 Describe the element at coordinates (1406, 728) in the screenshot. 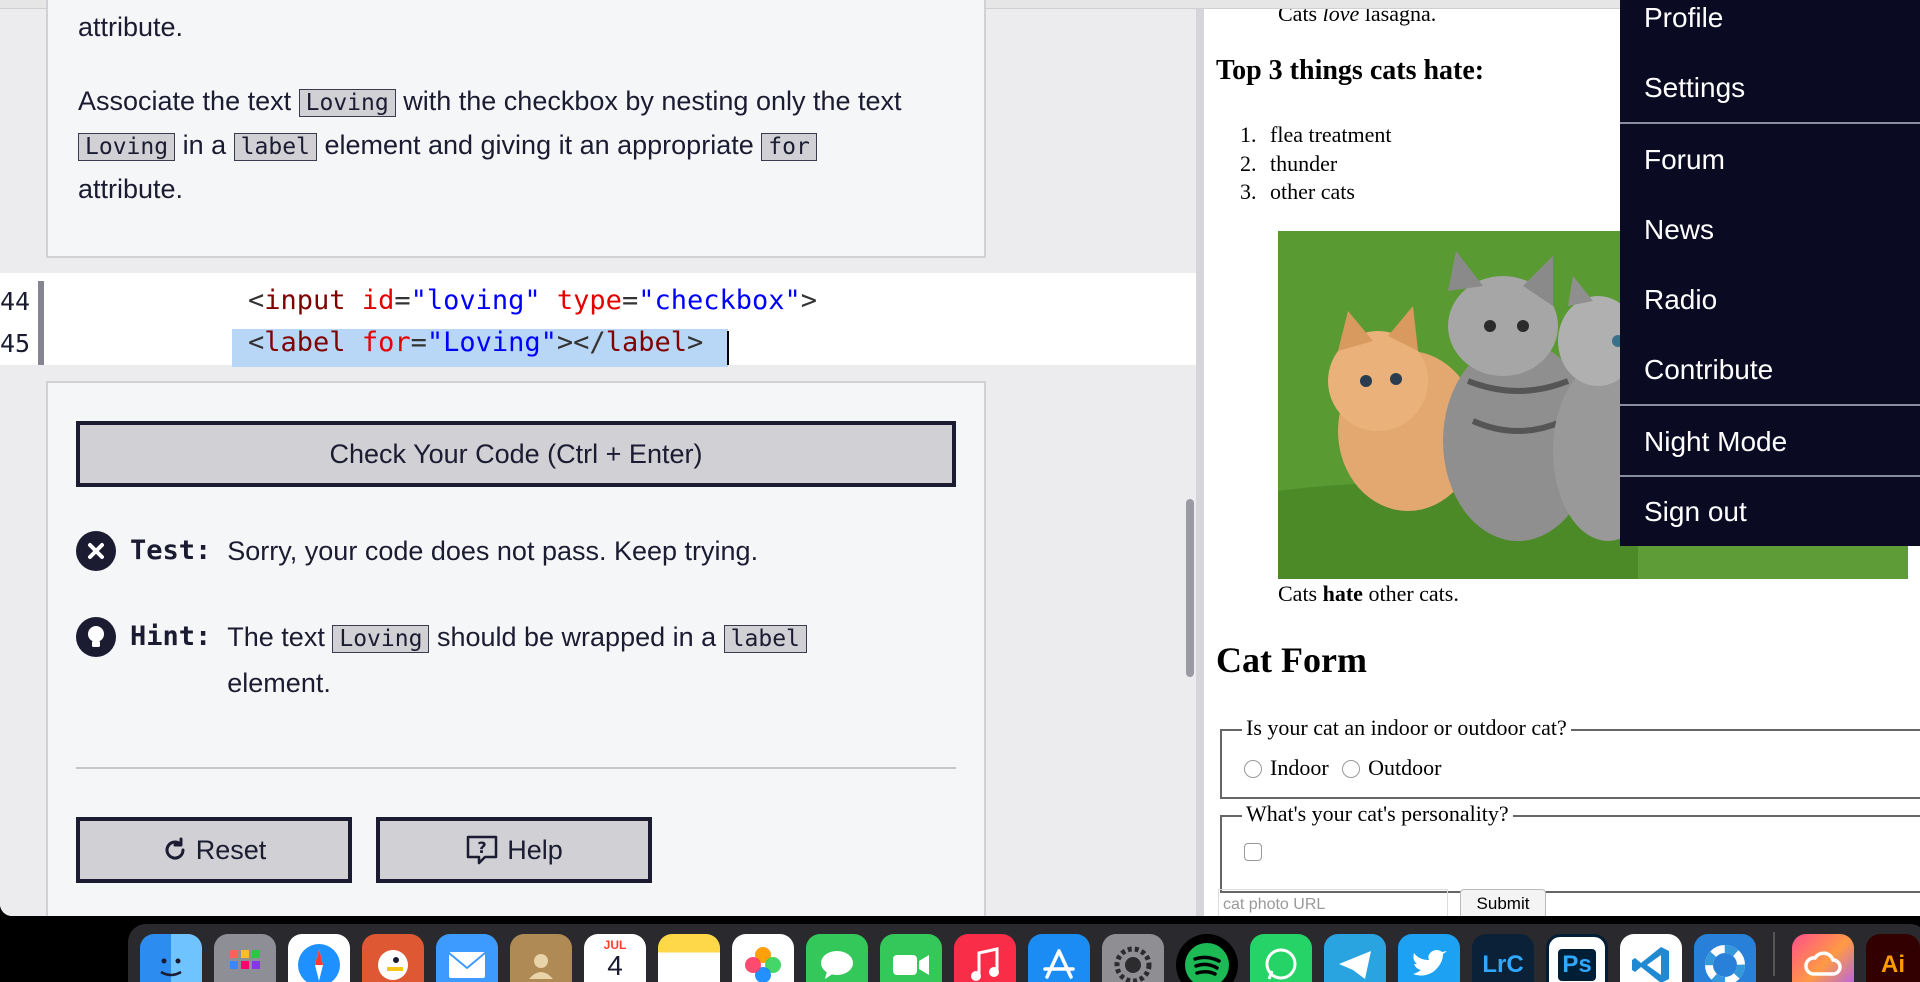

I see `fieldset-legend: Is your cat an indoor or outdoor cat?` at that location.